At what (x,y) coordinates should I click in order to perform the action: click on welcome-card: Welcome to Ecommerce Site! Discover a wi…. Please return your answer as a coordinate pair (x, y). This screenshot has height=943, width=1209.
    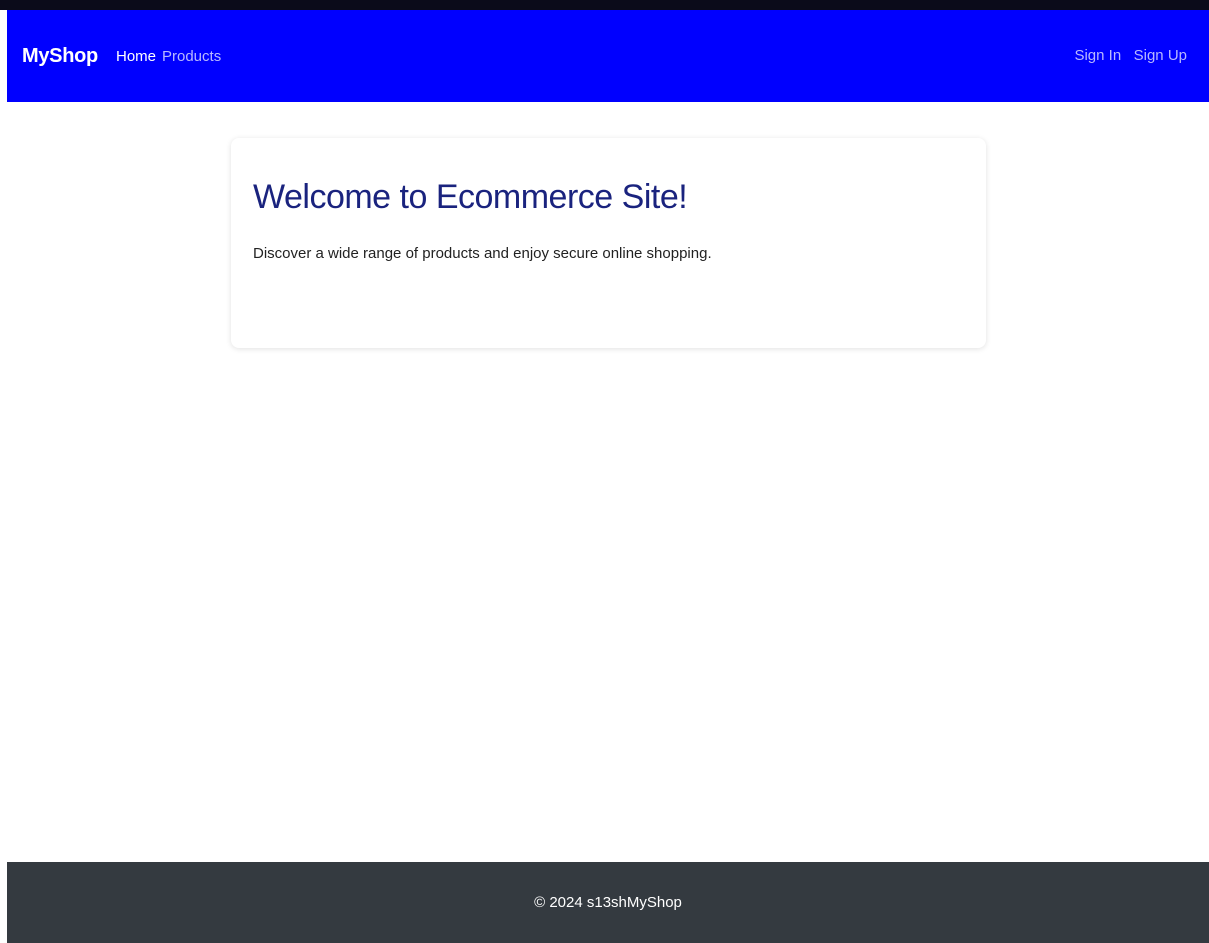
    Looking at the image, I should click on (608, 243).